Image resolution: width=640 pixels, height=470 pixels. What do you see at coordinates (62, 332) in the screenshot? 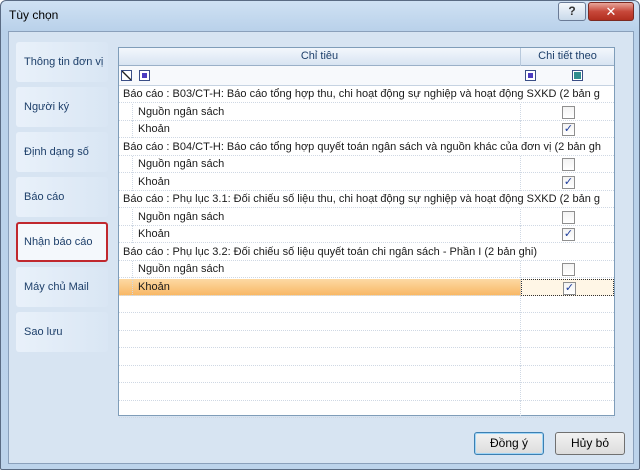
I see `sidebar-item-backup: Sao lưu` at bounding box center [62, 332].